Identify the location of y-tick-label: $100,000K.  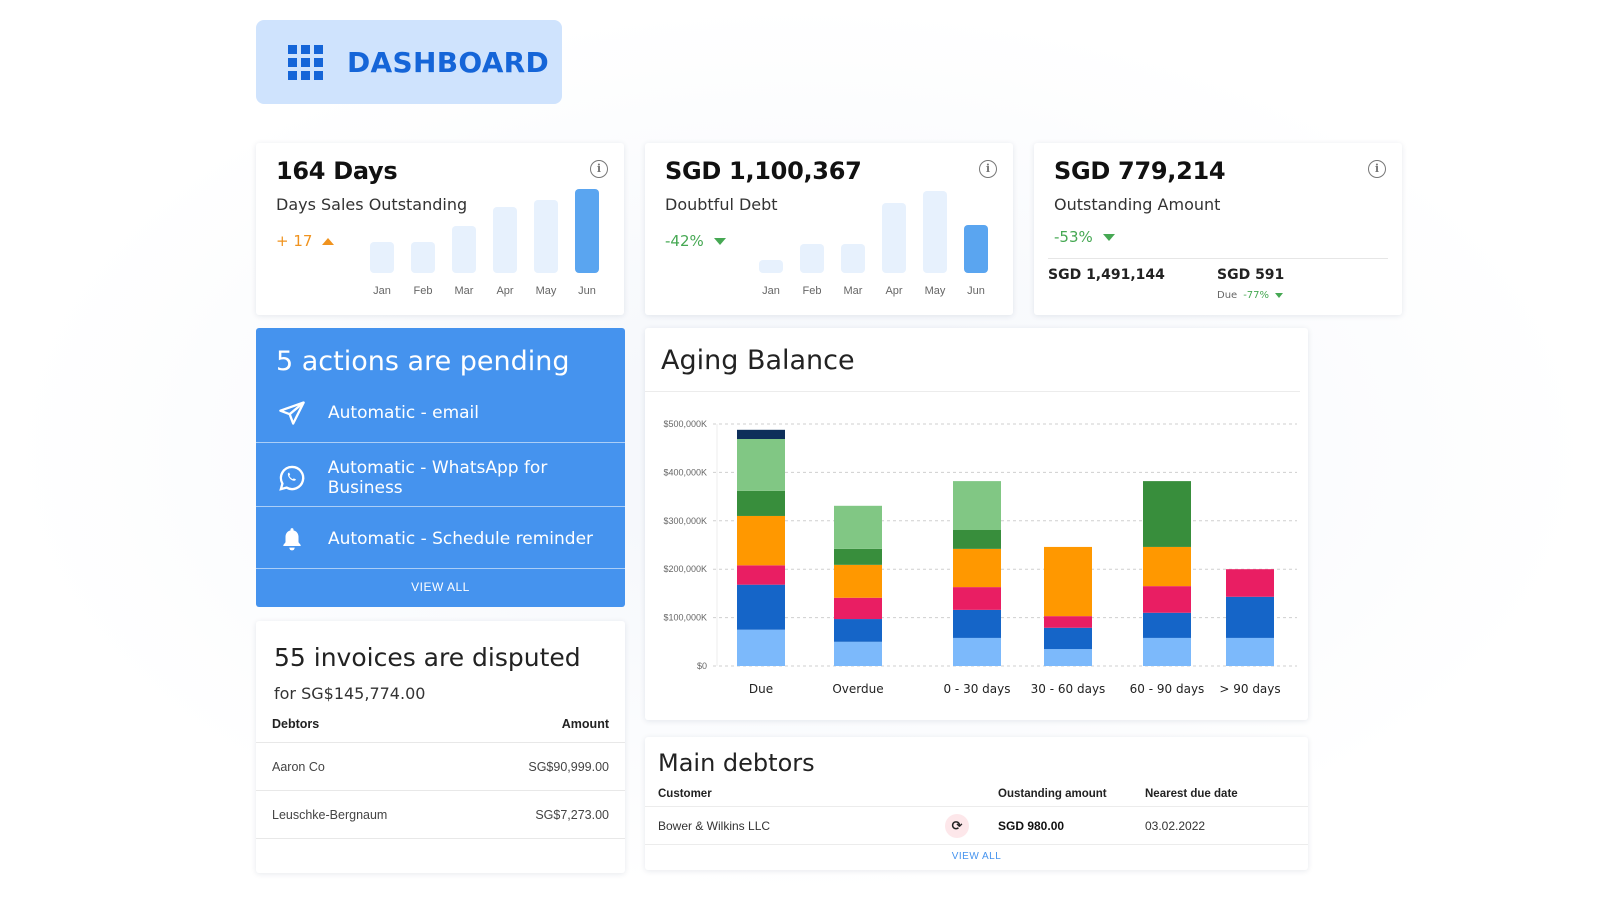
(685, 618).